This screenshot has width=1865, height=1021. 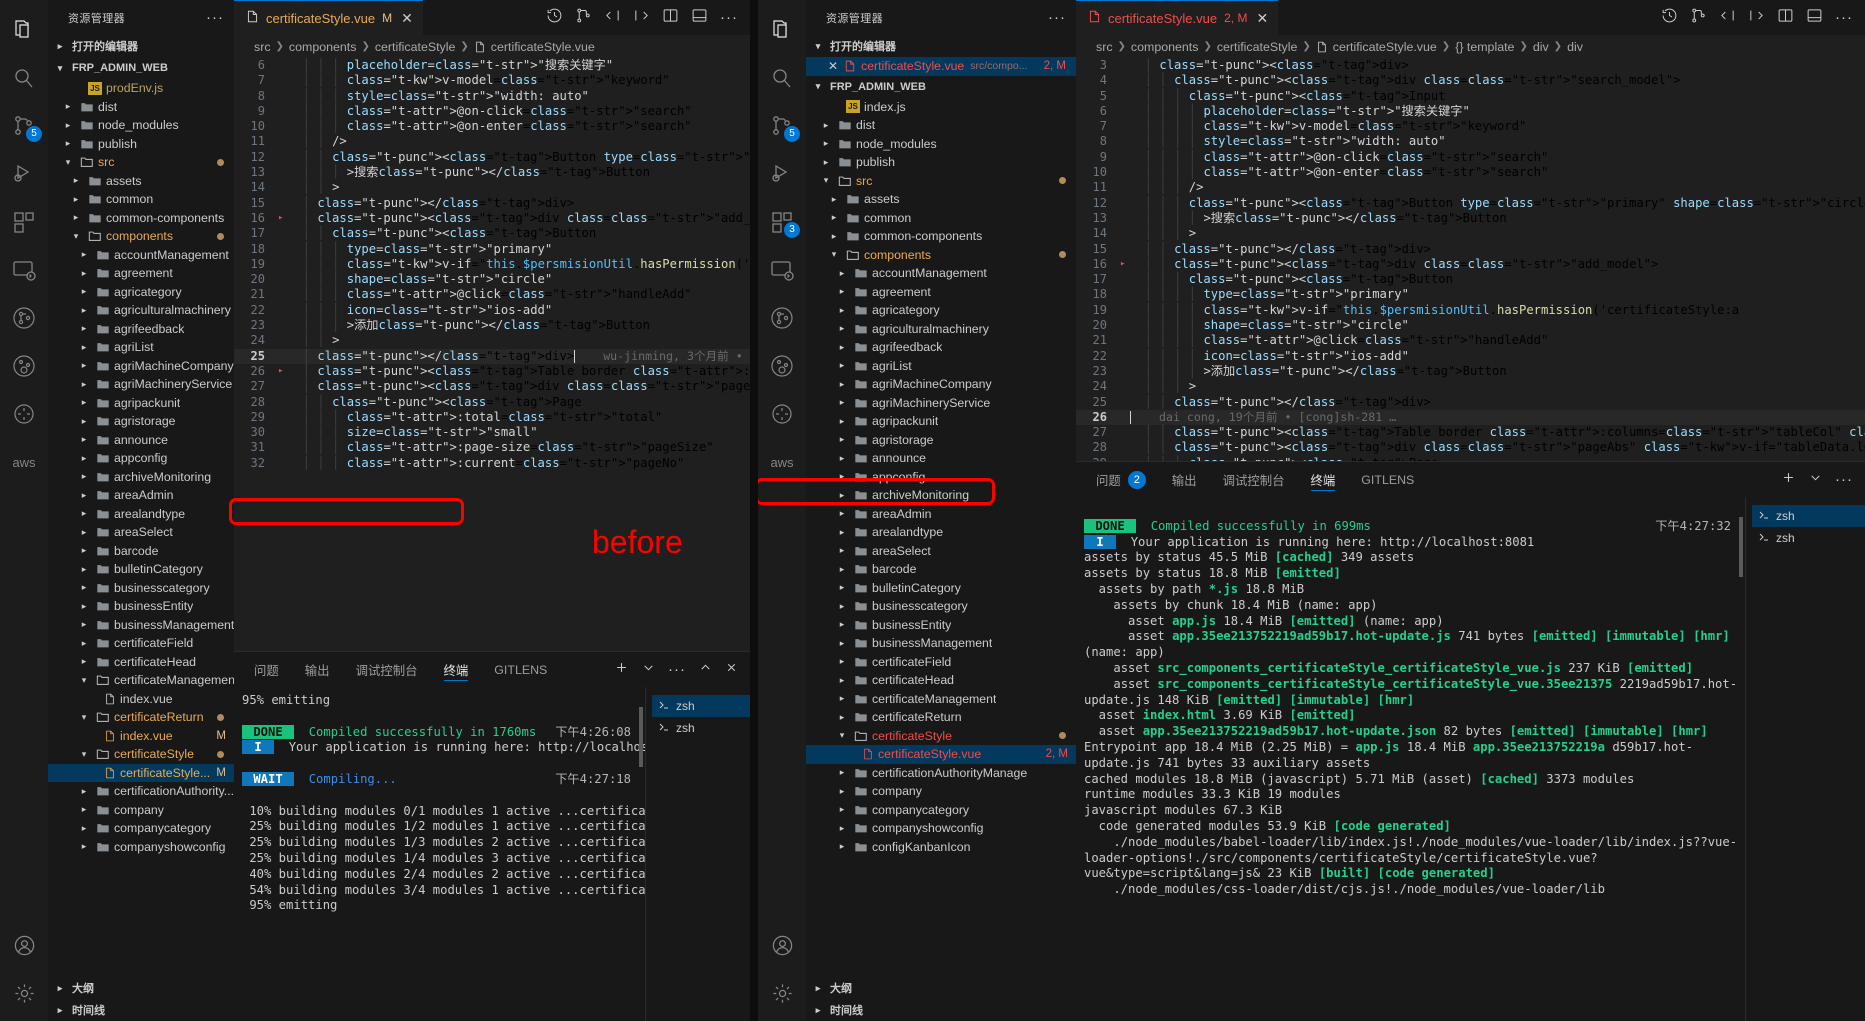 What do you see at coordinates (141, 772) in the screenshot?
I see `tree-item-certificatestyle-: certificateStyle... M` at bounding box center [141, 772].